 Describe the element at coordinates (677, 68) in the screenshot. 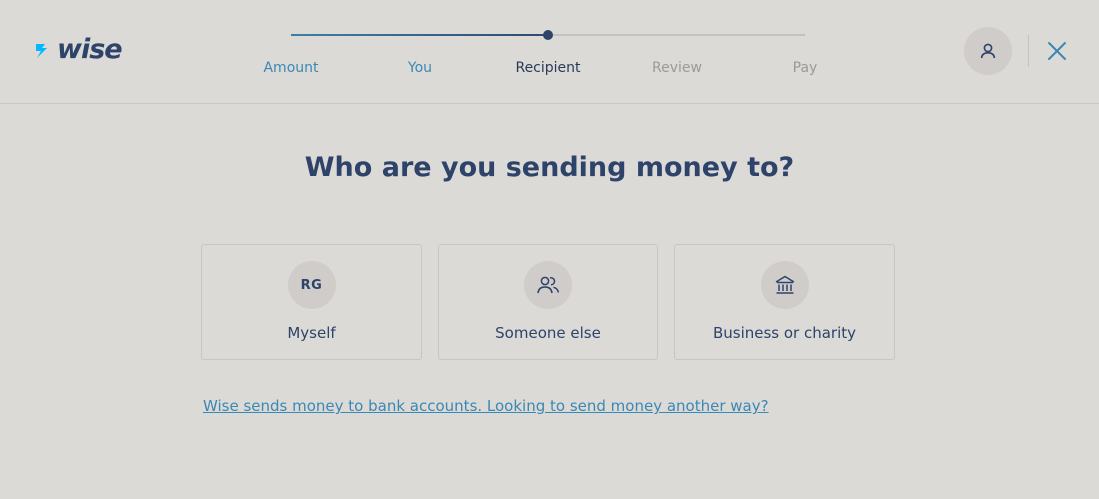

I see `step-review: Review` at that location.